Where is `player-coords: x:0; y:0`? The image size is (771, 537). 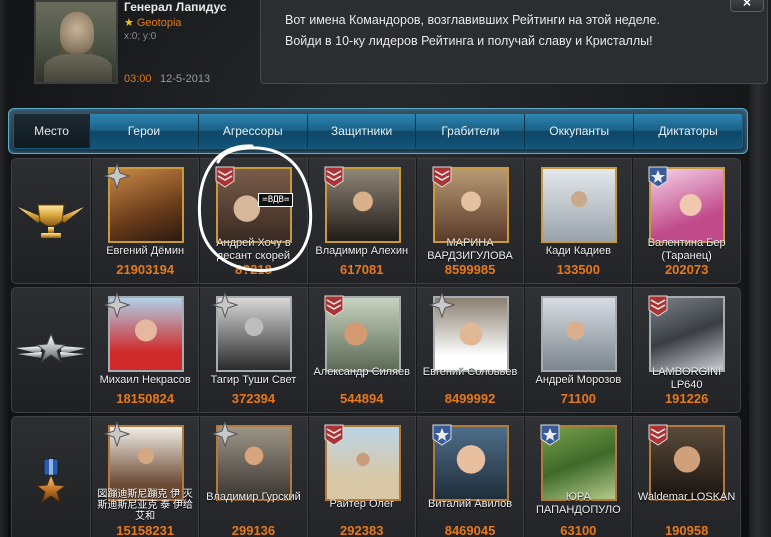
player-coords: x:0; y:0 is located at coordinates (140, 36).